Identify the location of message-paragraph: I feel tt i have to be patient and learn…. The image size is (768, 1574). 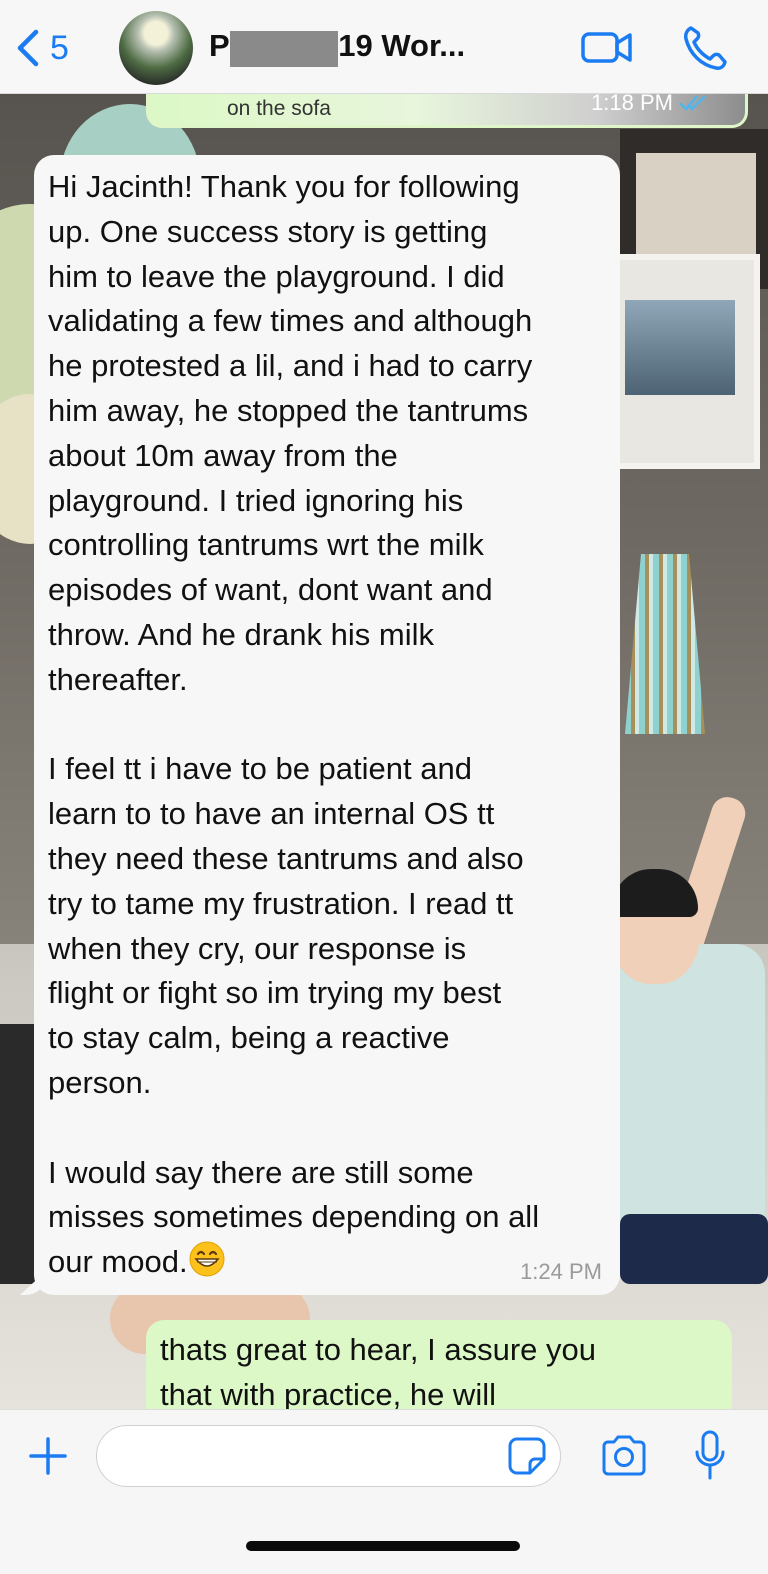
(286, 925).